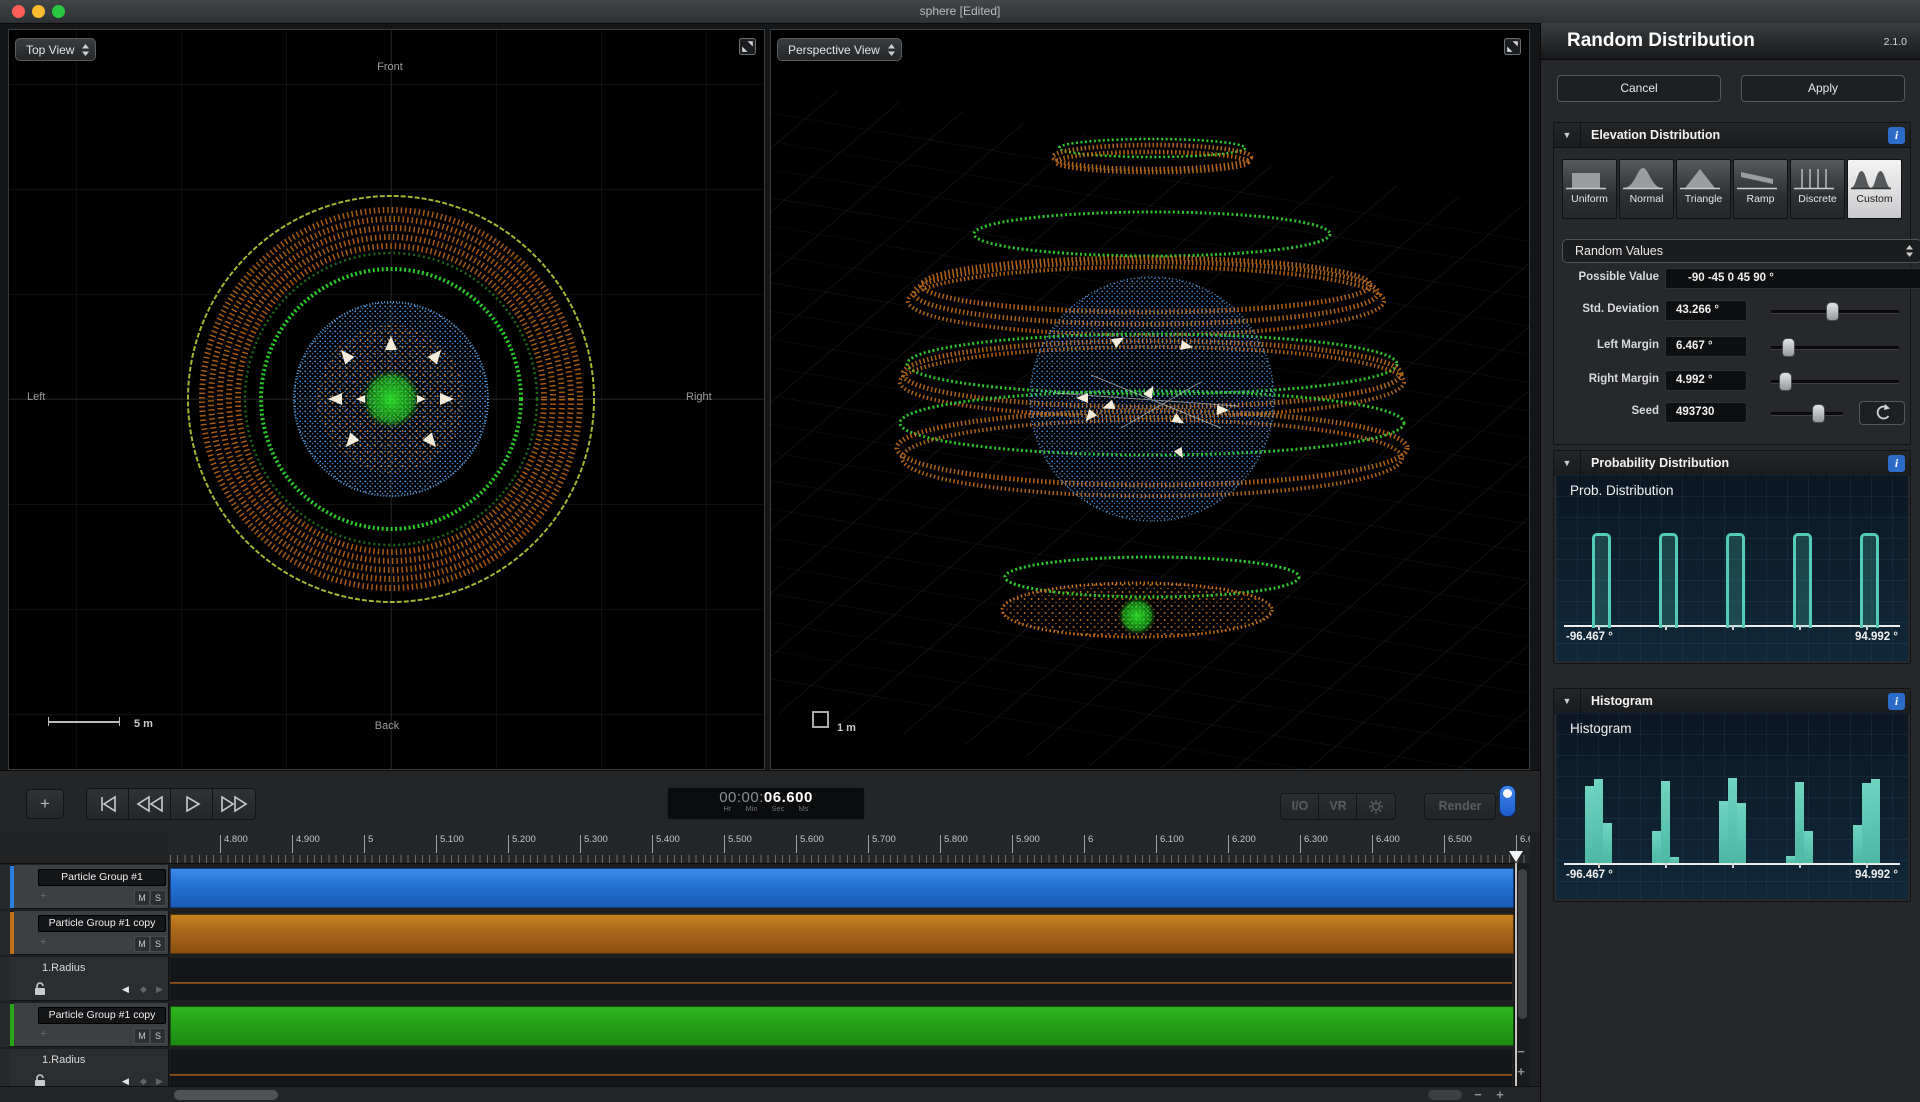 This screenshot has height=1102, width=1920. Describe the element at coordinates (1507, 801) in the screenshot. I see `audio-toggle` at that location.